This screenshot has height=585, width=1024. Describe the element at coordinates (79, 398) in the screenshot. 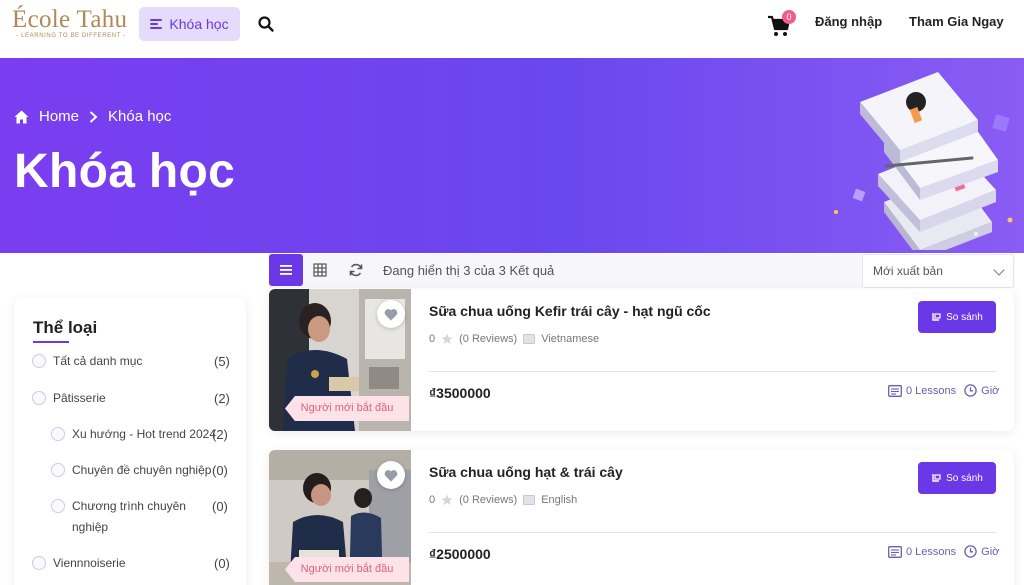

I see `category-label: Pâtisserie` at that location.